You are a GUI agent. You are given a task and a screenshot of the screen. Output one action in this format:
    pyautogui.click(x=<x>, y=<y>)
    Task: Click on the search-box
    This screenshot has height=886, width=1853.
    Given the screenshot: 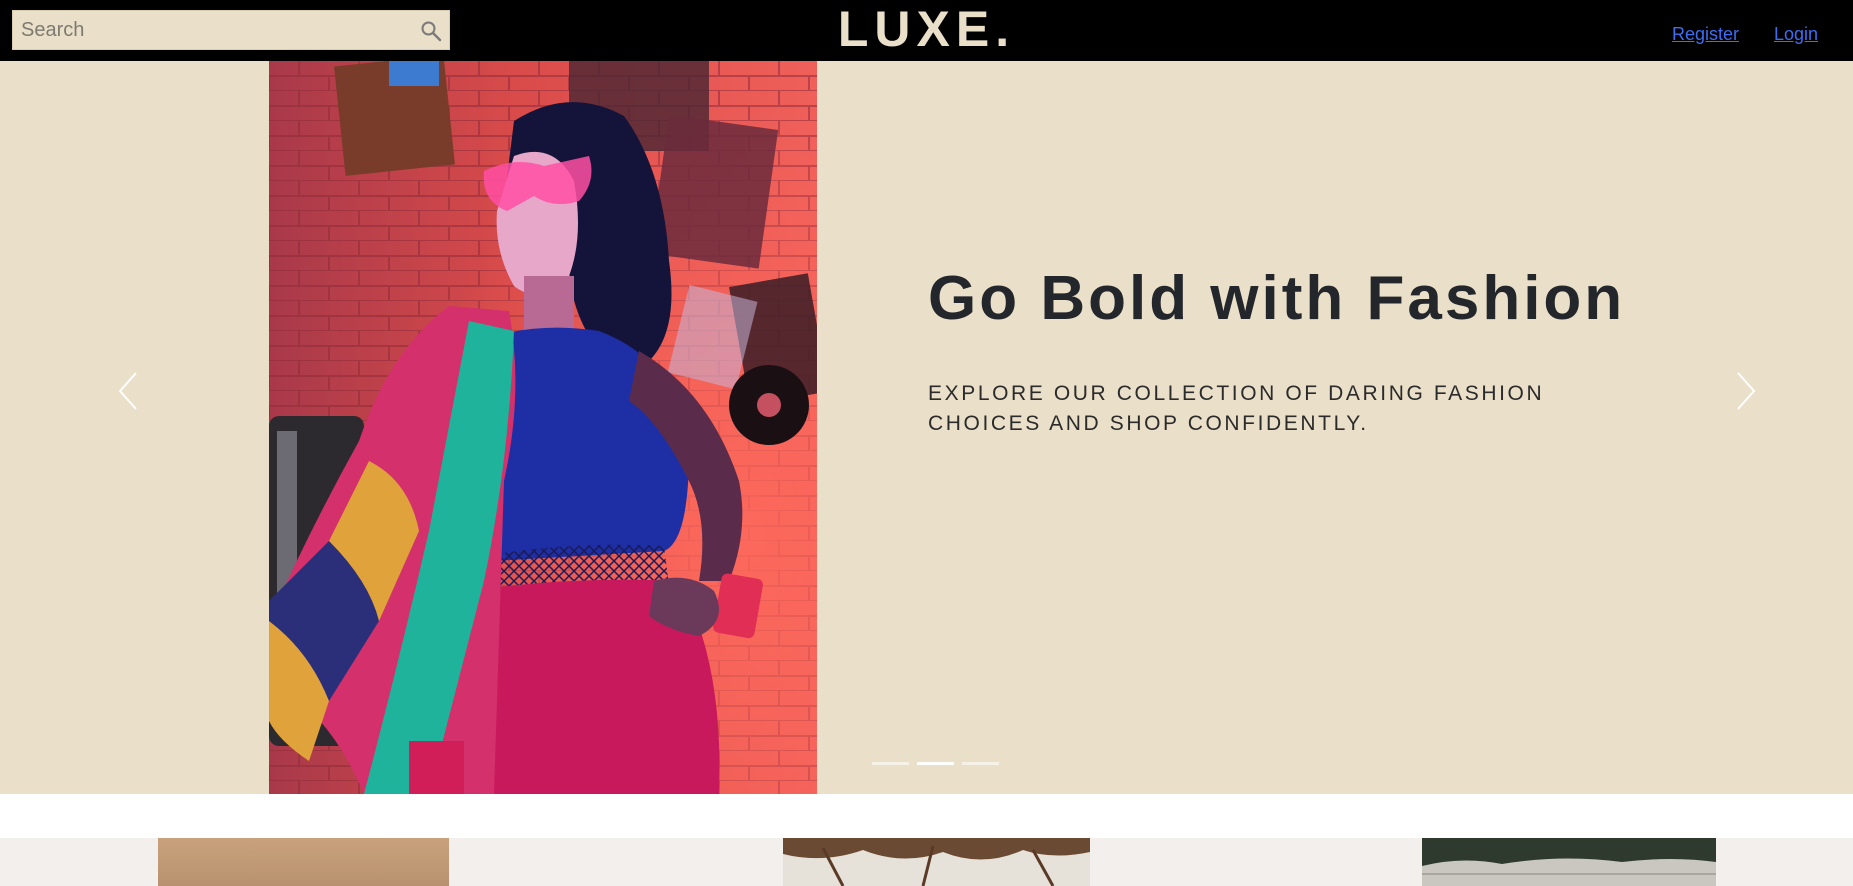 What is the action you would take?
    pyautogui.click(x=231, y=30)
    